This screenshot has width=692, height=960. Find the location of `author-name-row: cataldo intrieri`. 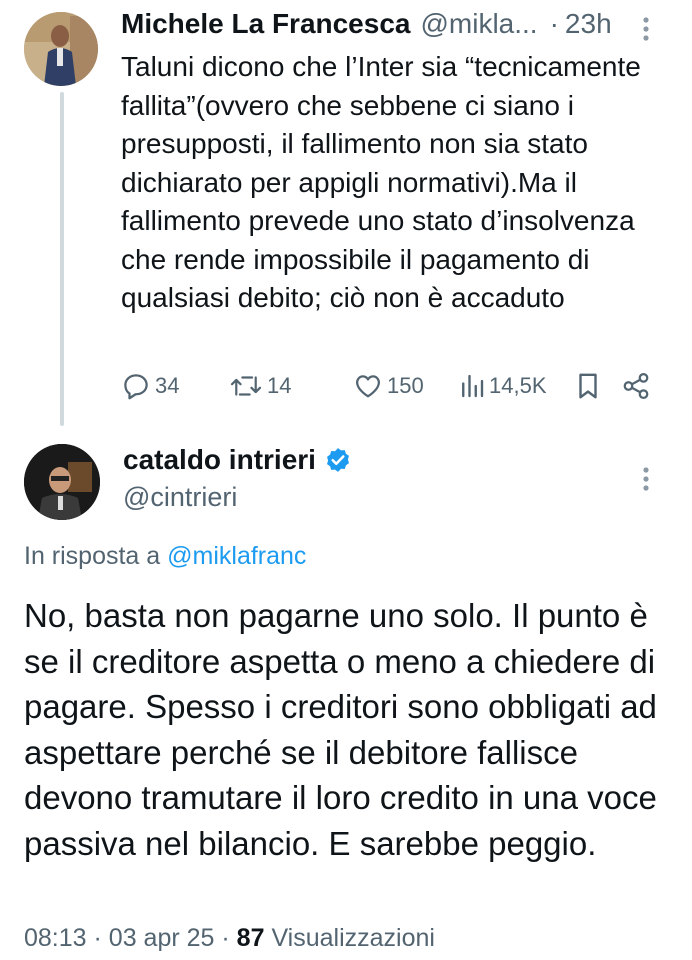

author-name-row: cataldo intrieri is located at coordinates (237, 460).